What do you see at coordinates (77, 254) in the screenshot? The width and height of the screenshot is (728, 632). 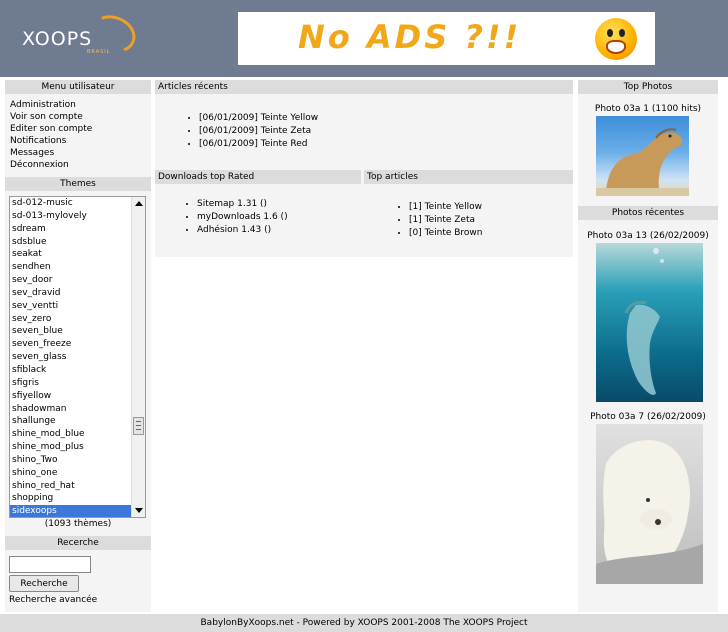 I see `theme-option: seakat` at bounding box center [77, 254].